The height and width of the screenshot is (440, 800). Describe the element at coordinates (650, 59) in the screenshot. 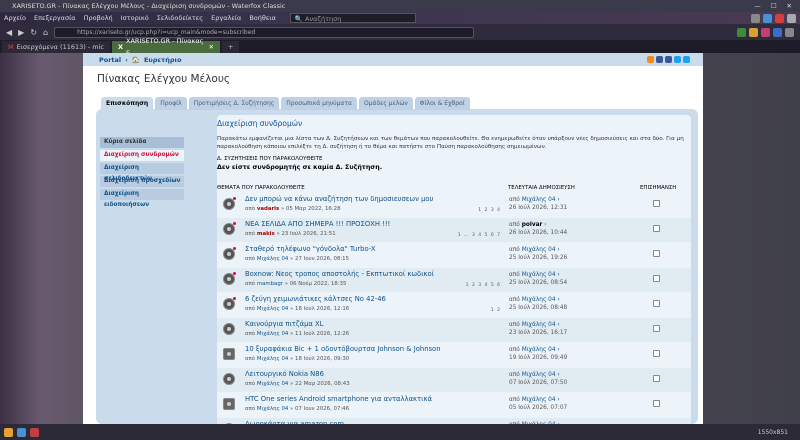

I see `rss-icon` at that location.